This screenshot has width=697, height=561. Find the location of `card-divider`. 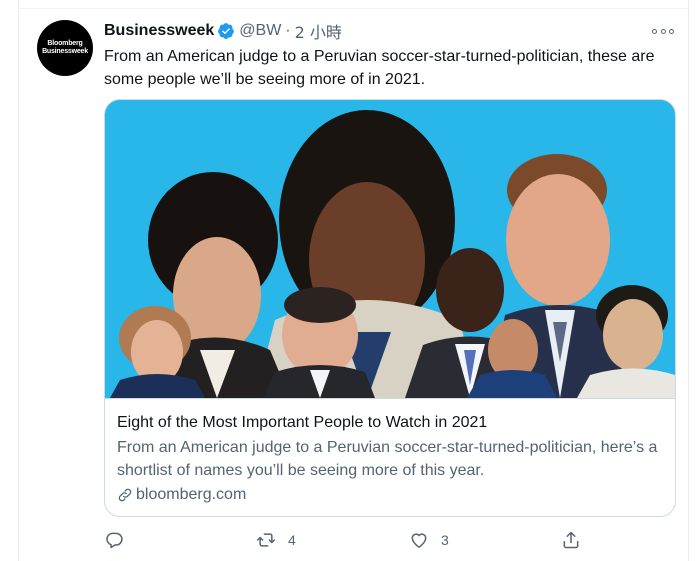

card-divider is located at coordinates (390, 398).